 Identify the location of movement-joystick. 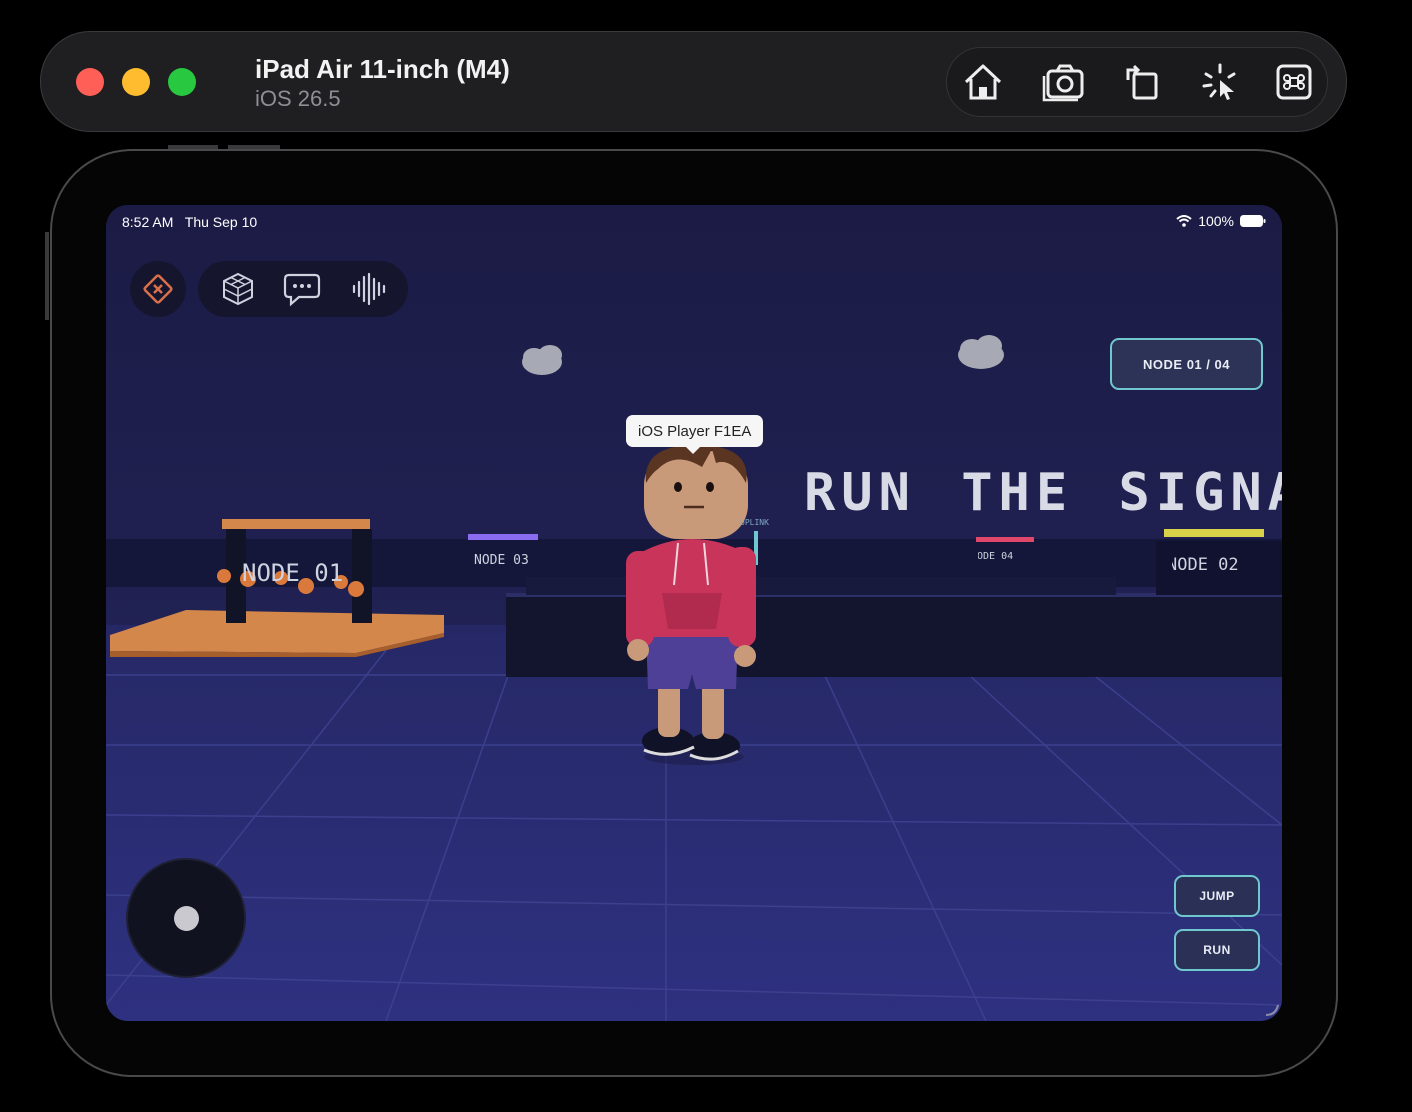
(186, 918).